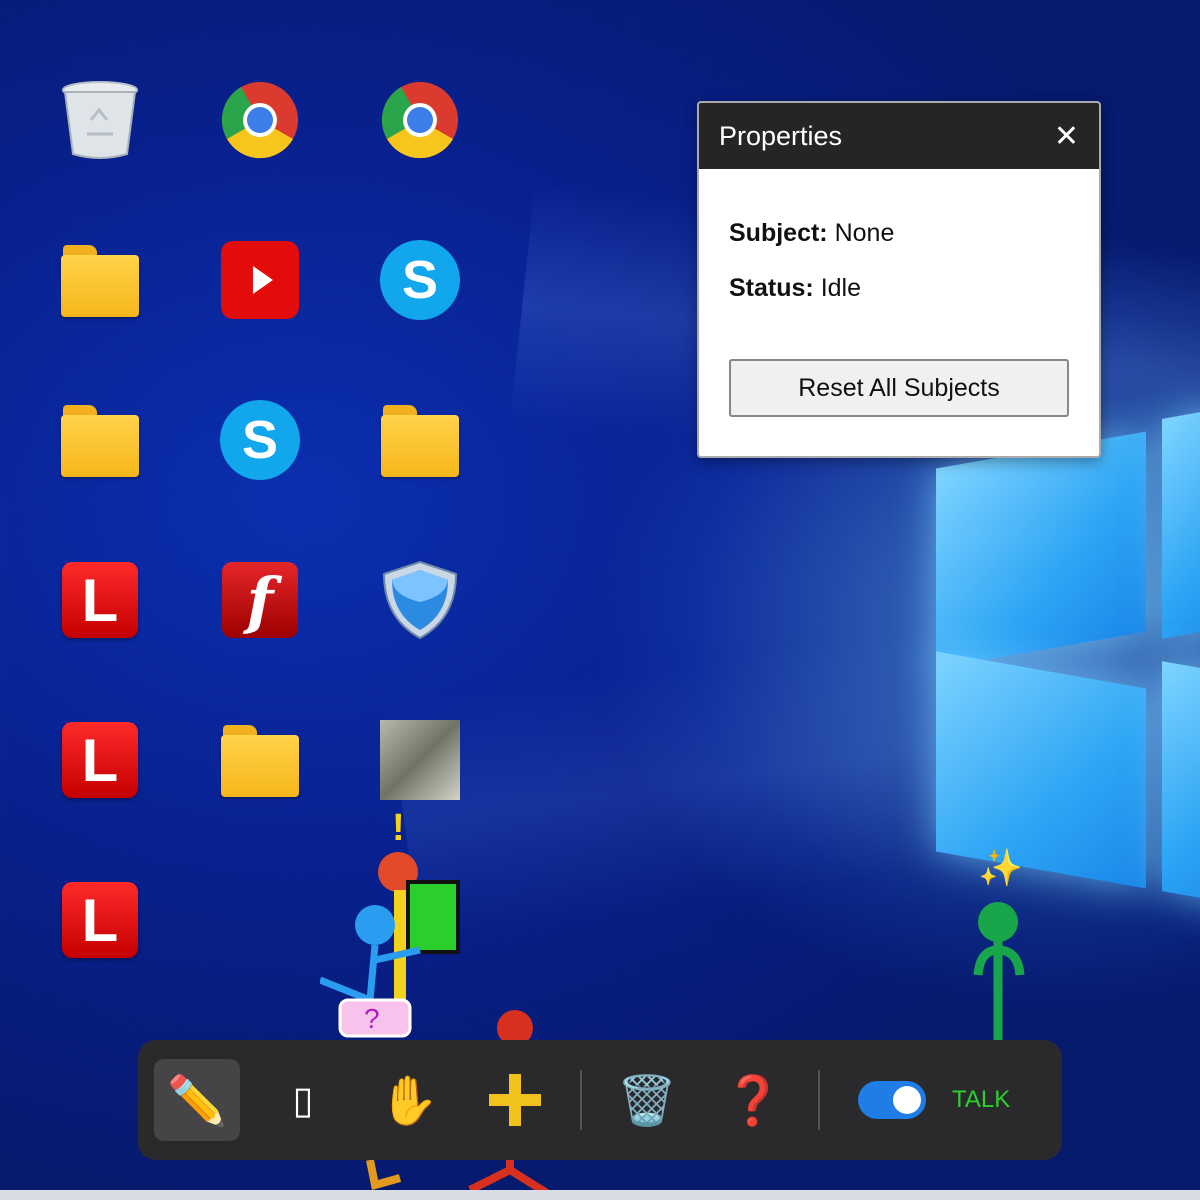 The width and height of the screenshot is (1200, 1200). I want to click on close-icon: ✕, so click(1066, 136).